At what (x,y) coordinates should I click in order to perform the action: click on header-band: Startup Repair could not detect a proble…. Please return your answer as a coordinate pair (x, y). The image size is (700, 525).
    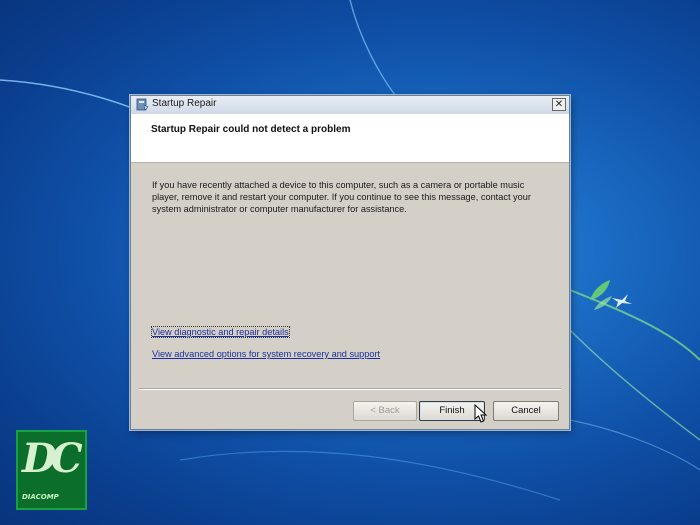
    Looking at the image, I should click on (350, 138).